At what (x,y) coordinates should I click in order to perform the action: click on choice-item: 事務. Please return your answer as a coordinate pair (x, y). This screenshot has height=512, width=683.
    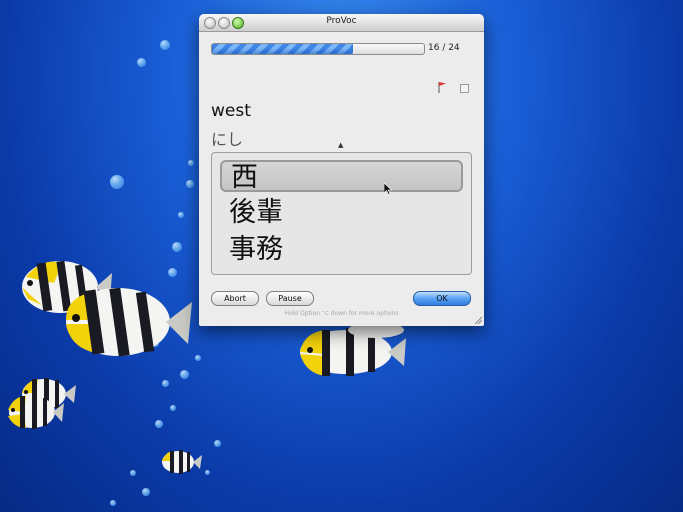
    Looking at the image, I should click on (341, 250).